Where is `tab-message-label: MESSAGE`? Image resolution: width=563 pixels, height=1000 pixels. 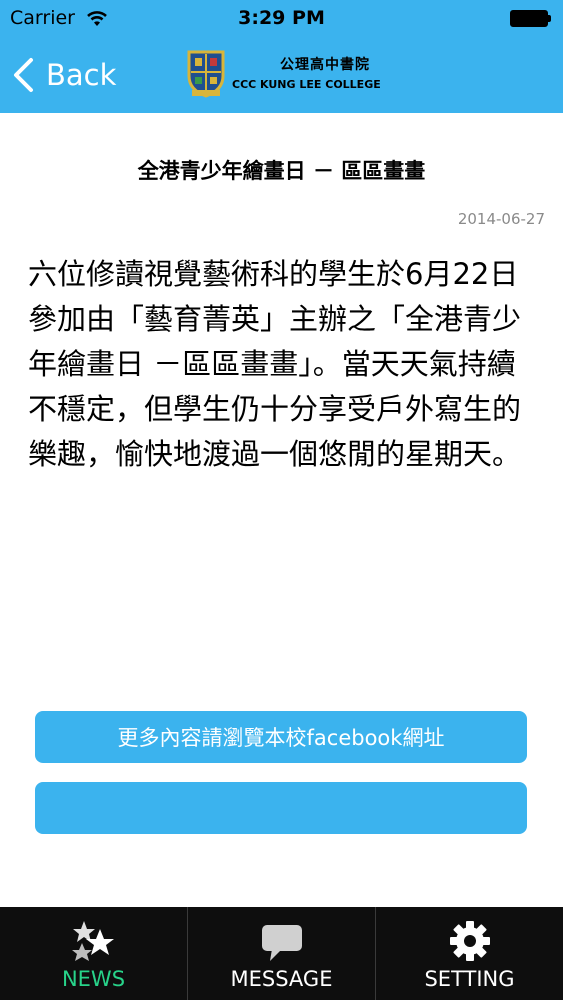 tab-message-label: MESSAGE is located at coordinates (281, 979).